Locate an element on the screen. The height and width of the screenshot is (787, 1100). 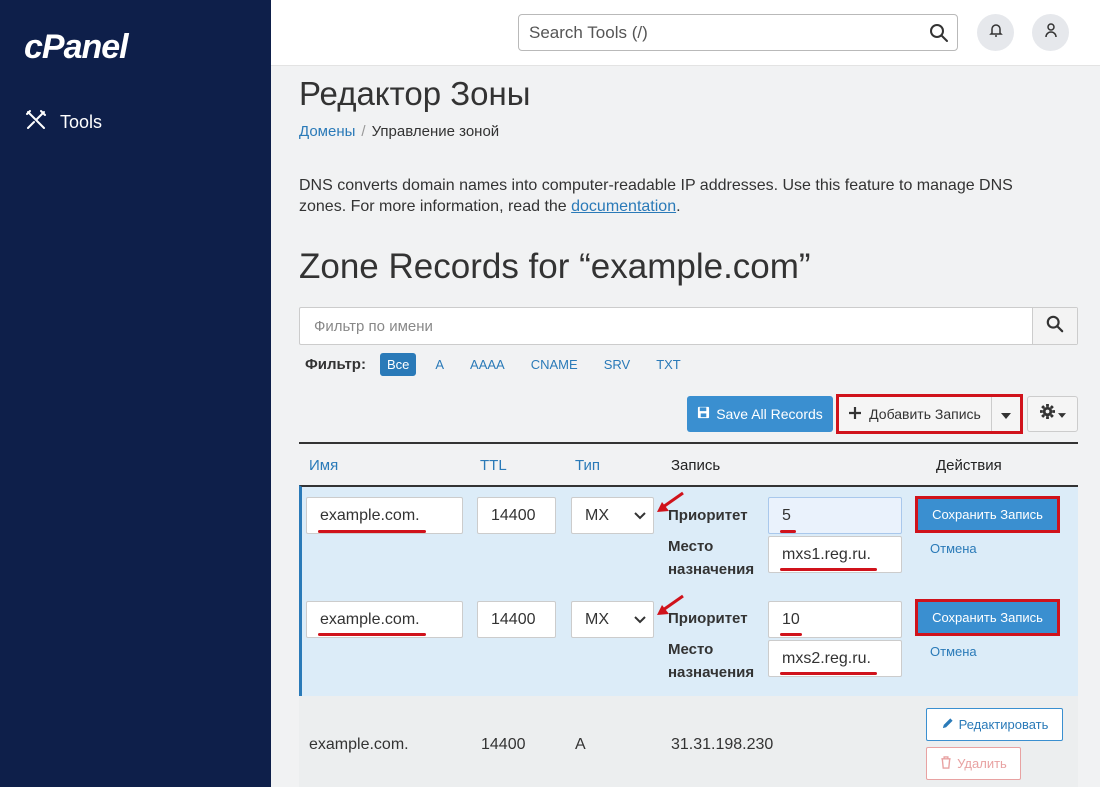
column-header-record: Запись is located at coordinates (696, 465).